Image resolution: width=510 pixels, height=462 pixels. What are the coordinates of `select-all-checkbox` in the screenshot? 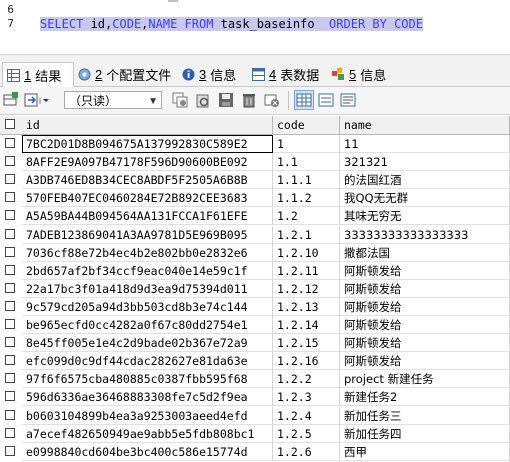 It's located at (10, 124).